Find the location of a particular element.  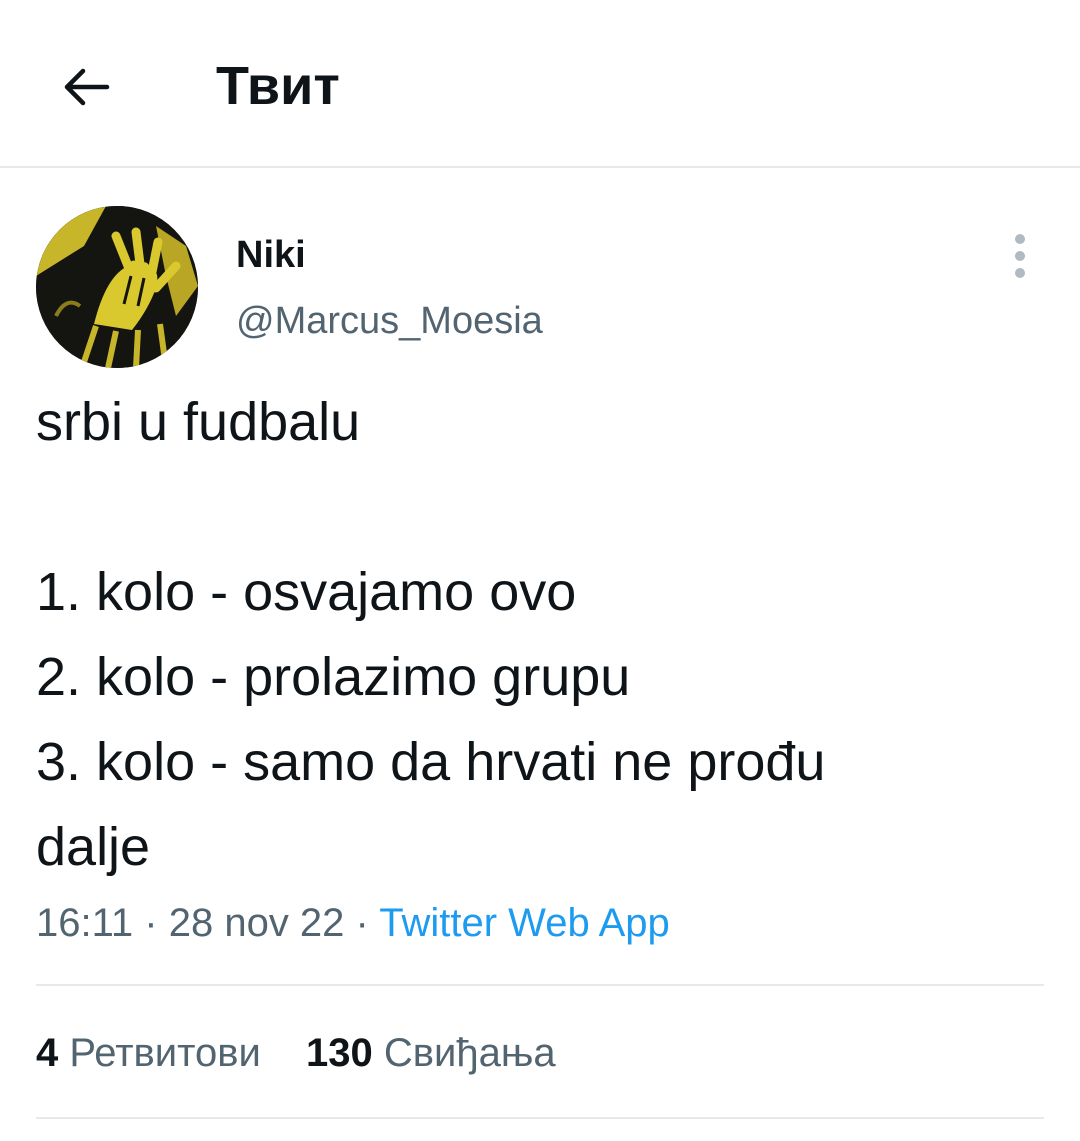

retweets-stat: 4 Ретвитови is located at coordinates (148, 1053).